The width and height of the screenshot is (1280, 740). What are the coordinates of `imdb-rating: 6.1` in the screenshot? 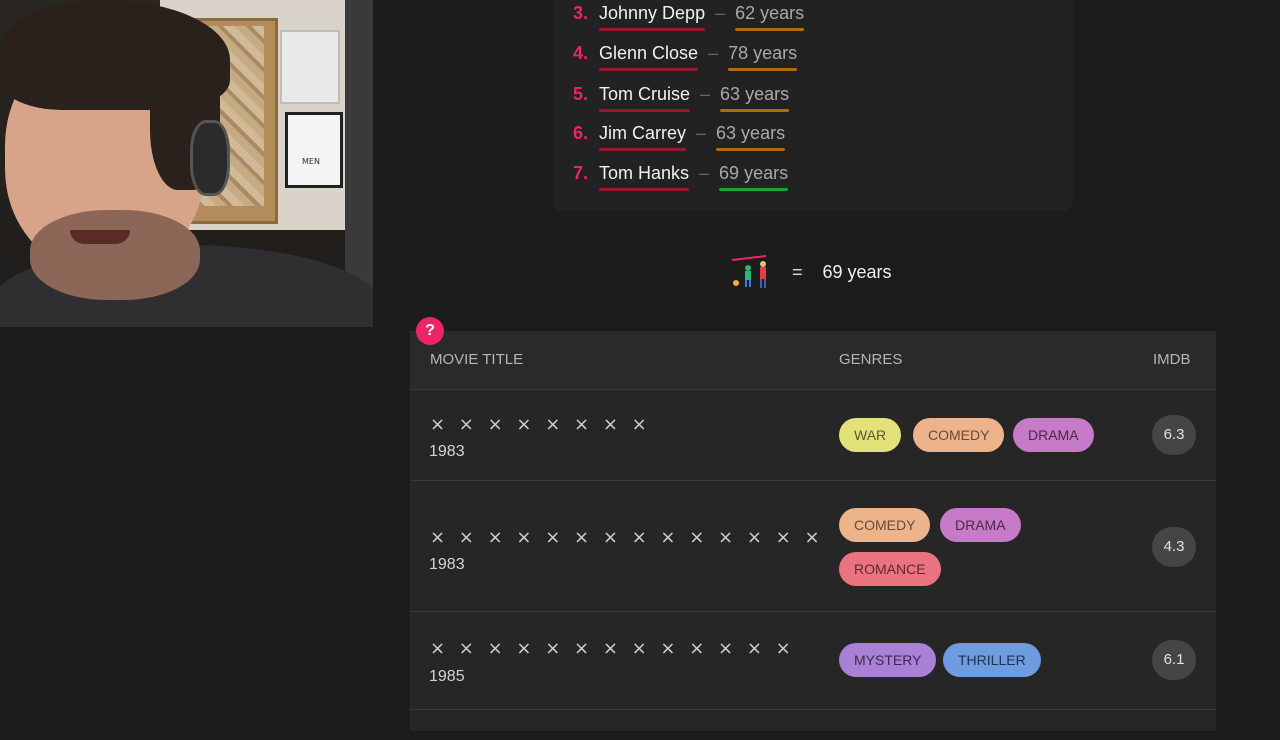 It's located at (1174, 660).